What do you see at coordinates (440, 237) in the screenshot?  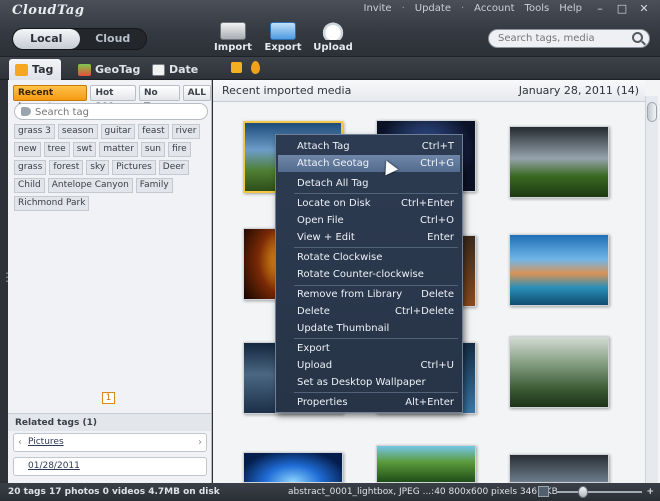 I see `menu-item-shortcut: Enter` at bounding box center [440, 237].